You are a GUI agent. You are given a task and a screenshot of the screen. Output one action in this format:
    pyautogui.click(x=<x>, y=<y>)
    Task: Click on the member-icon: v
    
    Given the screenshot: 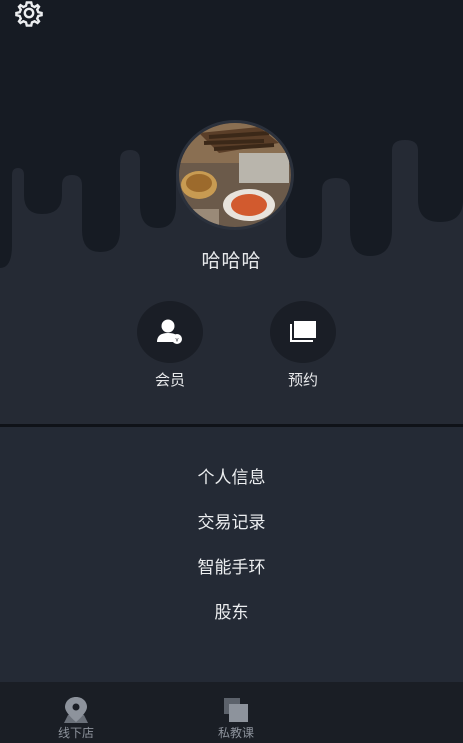 What is the action you would take?
    pyautogui.click(x=169, y=331)
    